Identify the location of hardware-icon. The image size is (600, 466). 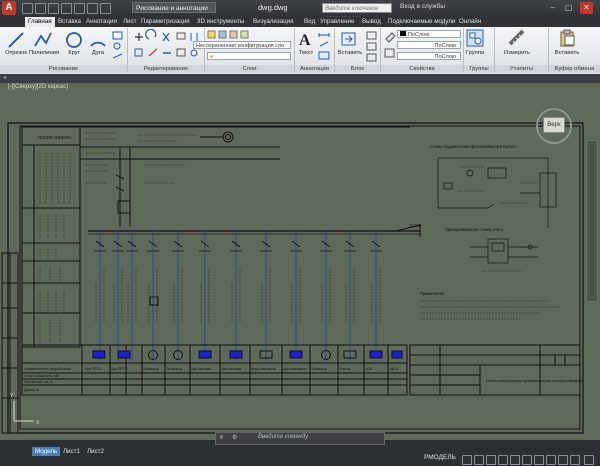
(575, 460).